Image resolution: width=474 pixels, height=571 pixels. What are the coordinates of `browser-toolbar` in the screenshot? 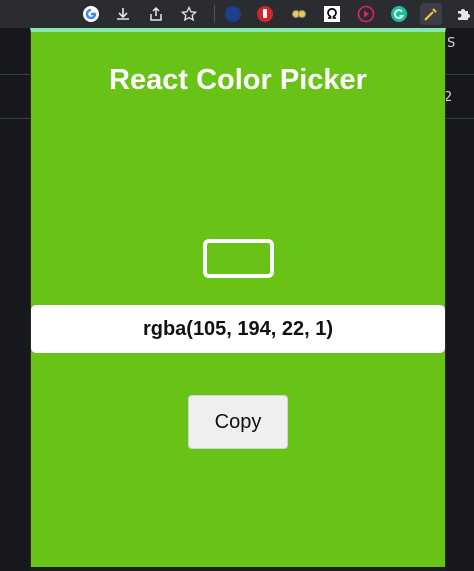 It's located at (237, 14).